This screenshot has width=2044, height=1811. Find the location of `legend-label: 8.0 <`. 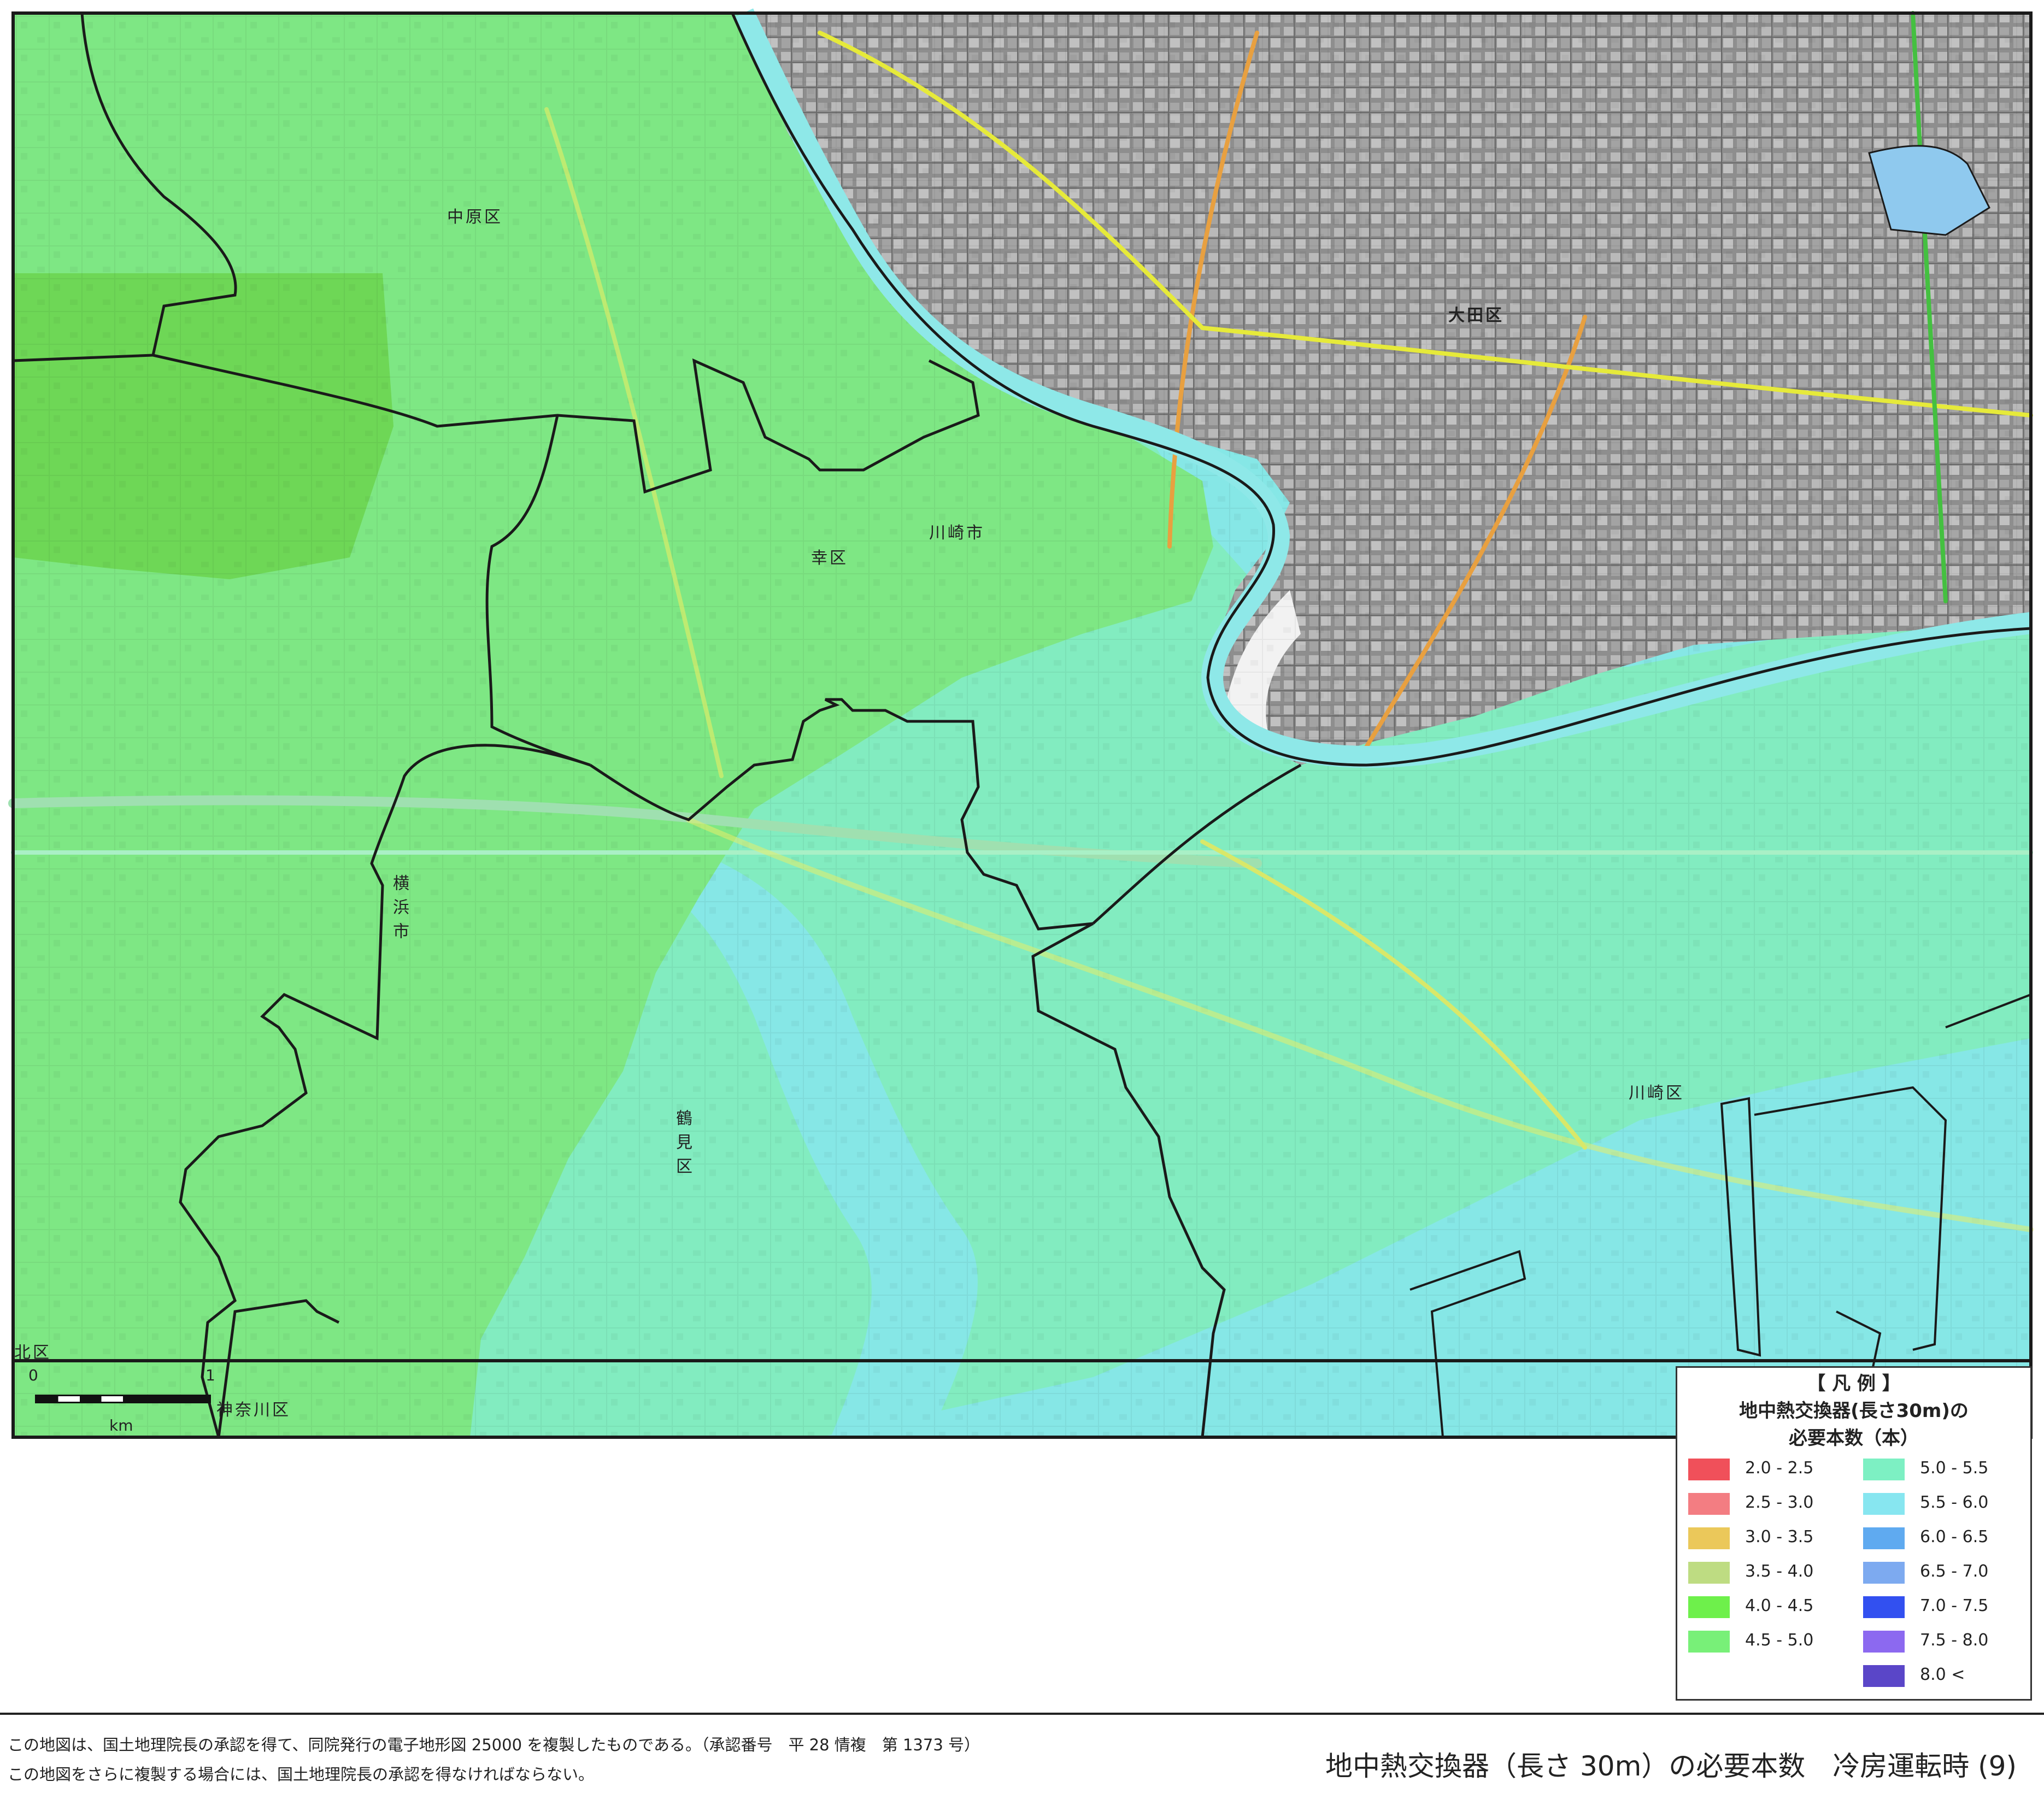

legend-label: 8.0 < is located at coordinates (1942, 1674).